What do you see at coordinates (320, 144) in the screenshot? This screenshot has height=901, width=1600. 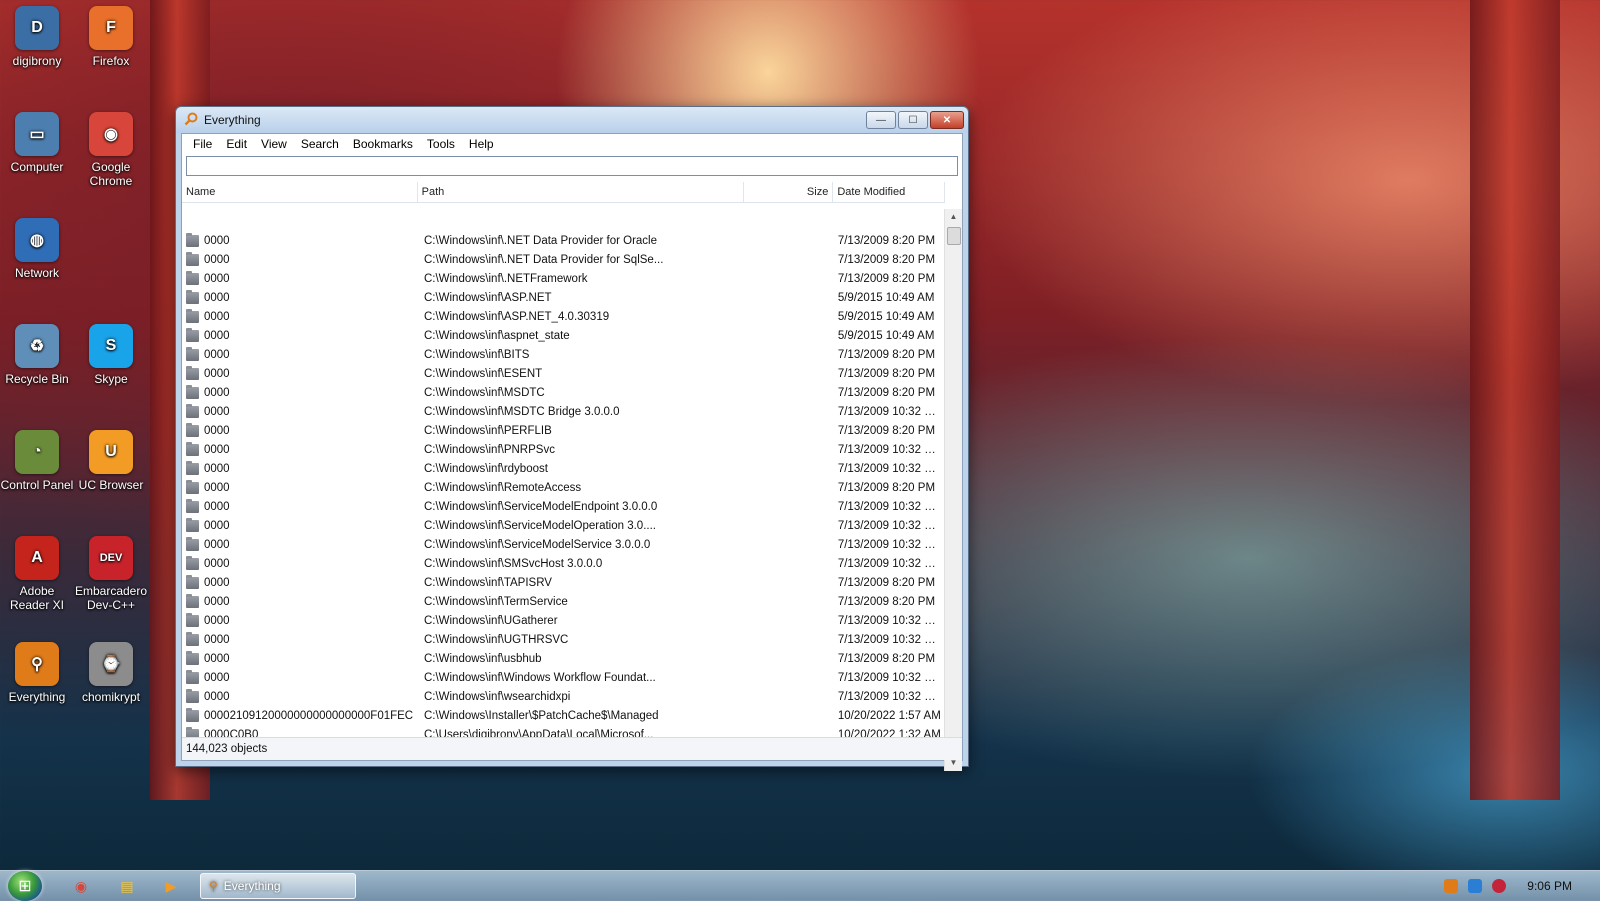 I see `menu-search: Search` at bounding box center [320, 144].